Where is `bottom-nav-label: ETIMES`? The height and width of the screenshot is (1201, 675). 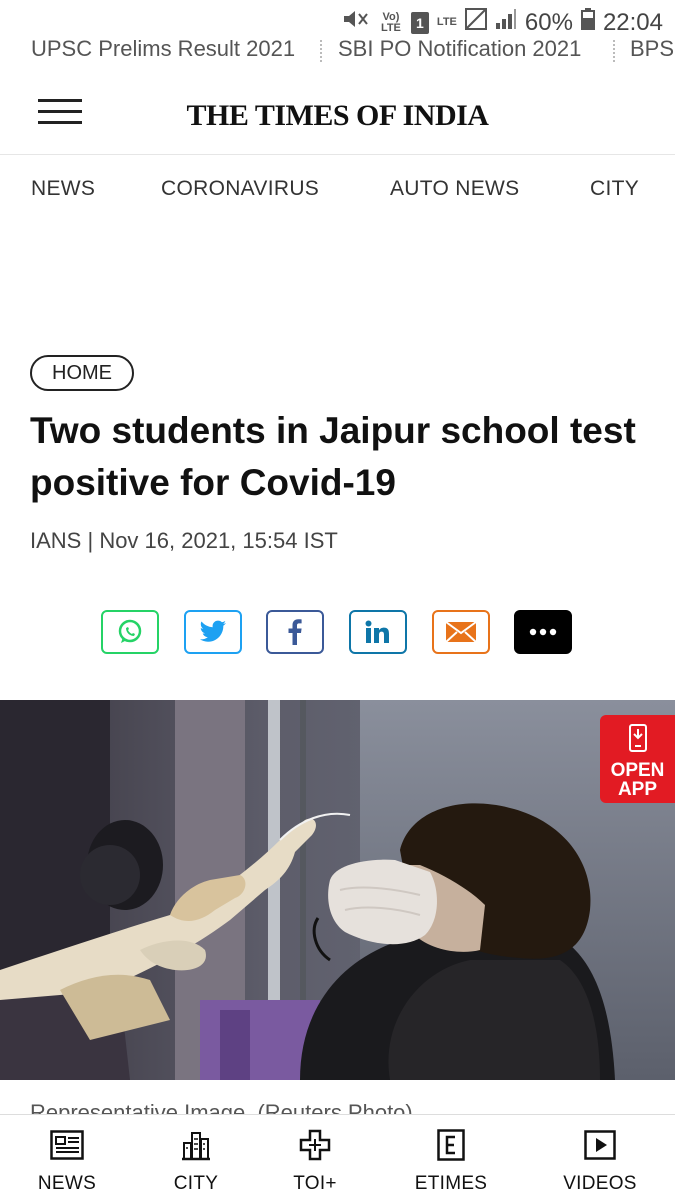
bottom-nav-label: ETIMES is located at coordinates (451, 1183).